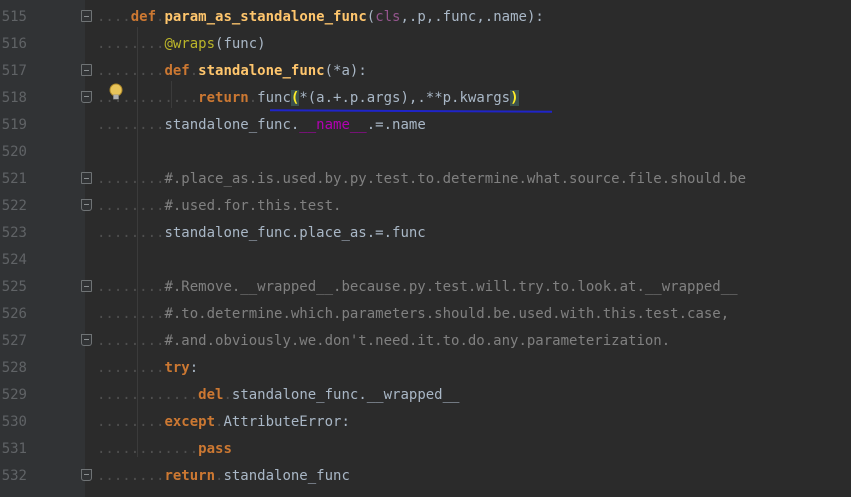 This screenshot has height=497, width=851. Describe the element at coordinates (14, 341) in the screenshot. I see `line-number: 527` at that location.